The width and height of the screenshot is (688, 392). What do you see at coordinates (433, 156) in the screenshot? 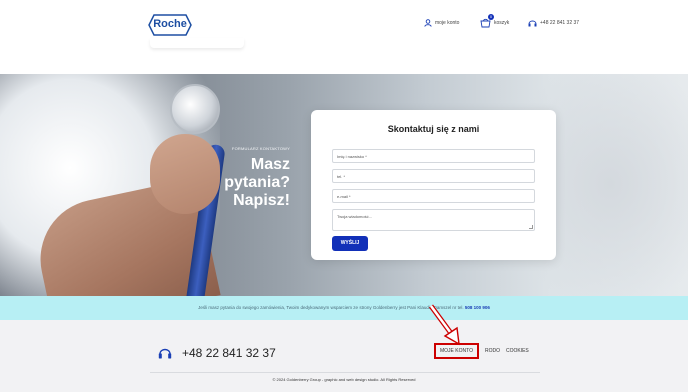
I see `name-field: Imię i nazwisko *` at bounding box center [433, 156].